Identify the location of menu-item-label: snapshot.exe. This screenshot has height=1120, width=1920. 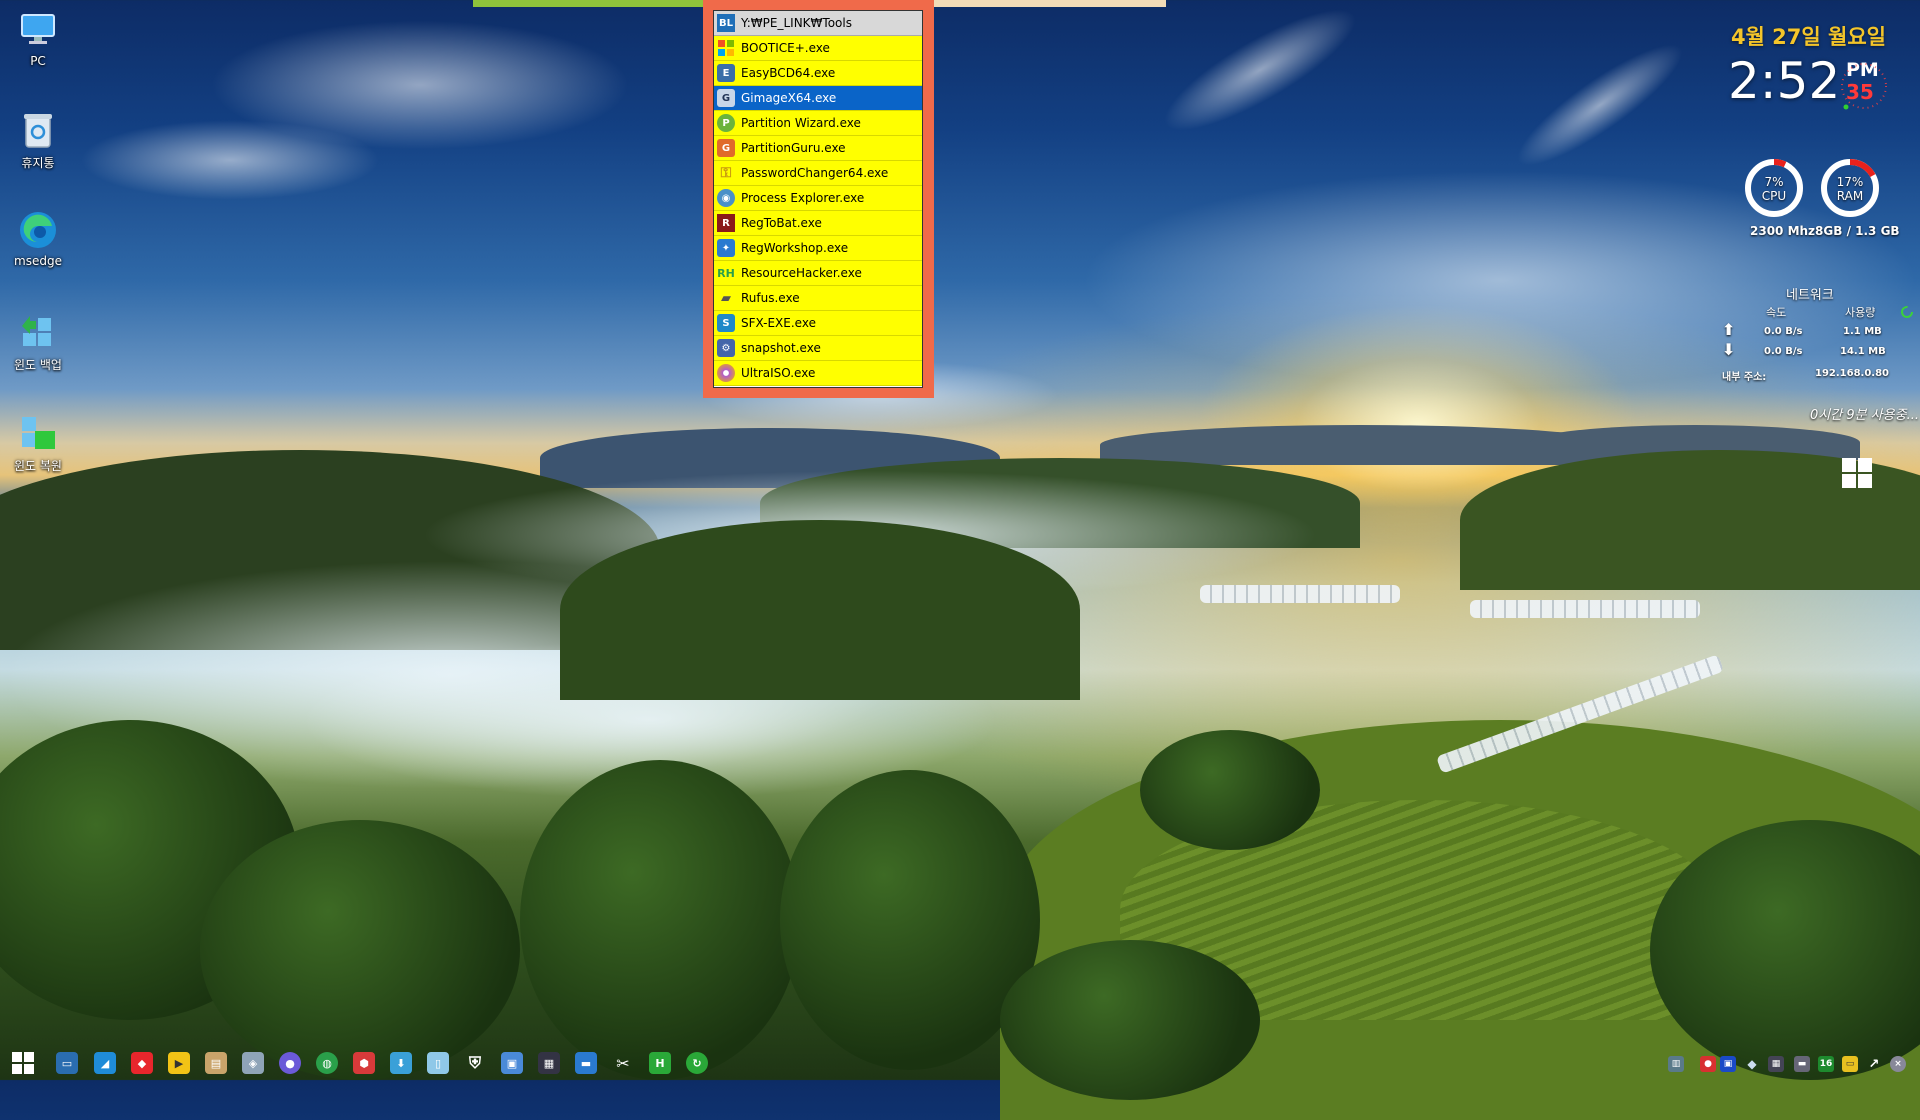
(781, 348).